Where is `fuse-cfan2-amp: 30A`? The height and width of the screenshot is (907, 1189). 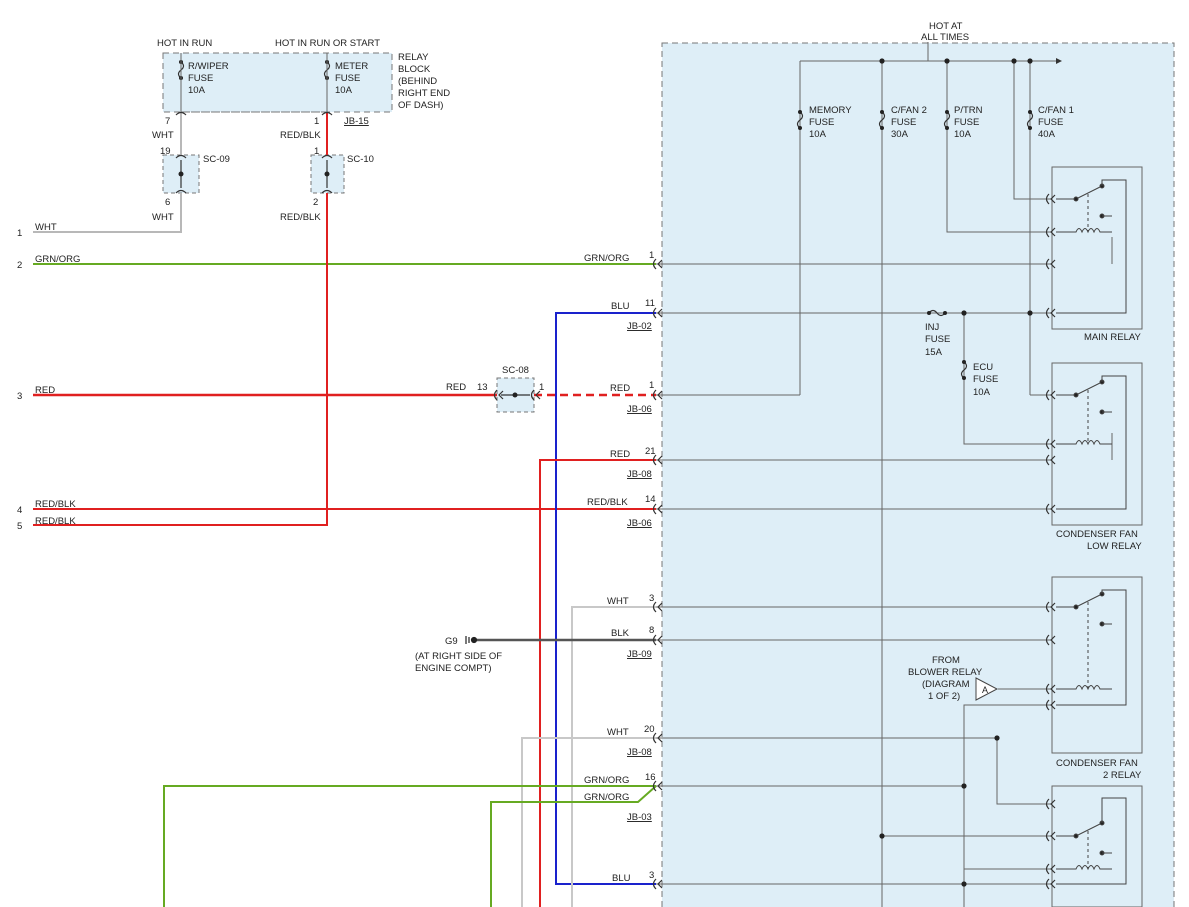
fuse-cfan2-amp: 30A is located at coordinates (900, 134).